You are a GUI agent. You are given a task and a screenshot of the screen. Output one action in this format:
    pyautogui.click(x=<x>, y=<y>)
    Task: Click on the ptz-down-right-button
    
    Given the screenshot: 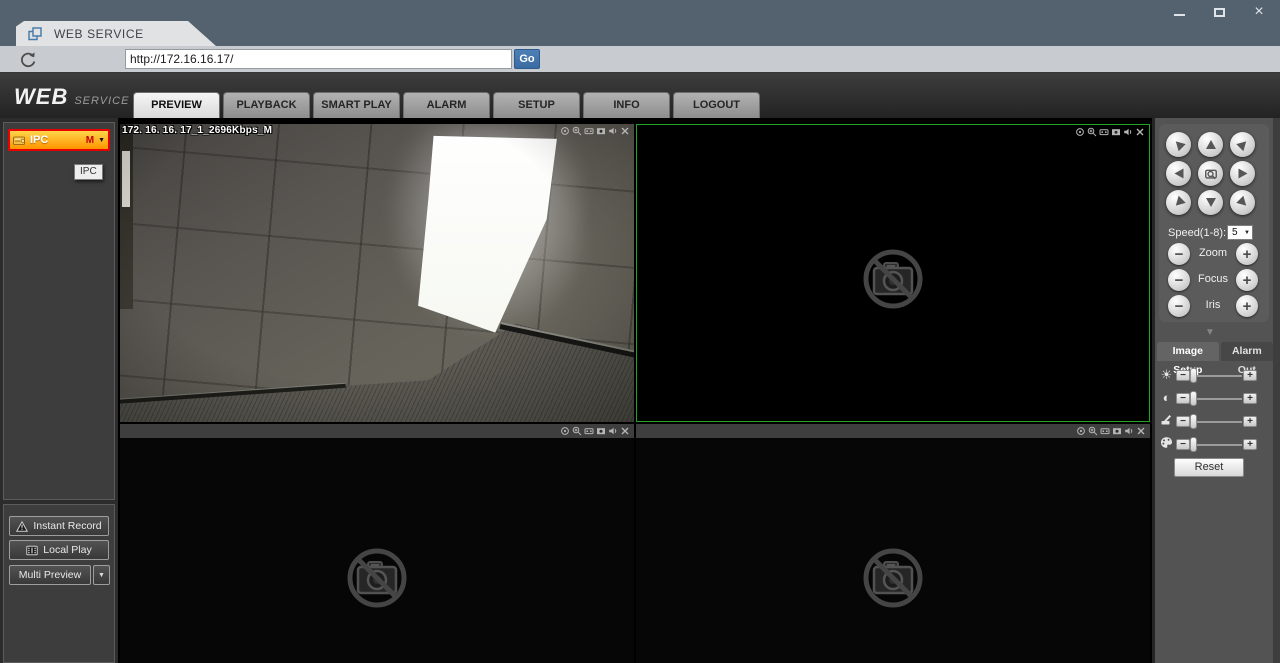 What is the action you would take?
    pyautogui.click(x=1242, y=202)
    